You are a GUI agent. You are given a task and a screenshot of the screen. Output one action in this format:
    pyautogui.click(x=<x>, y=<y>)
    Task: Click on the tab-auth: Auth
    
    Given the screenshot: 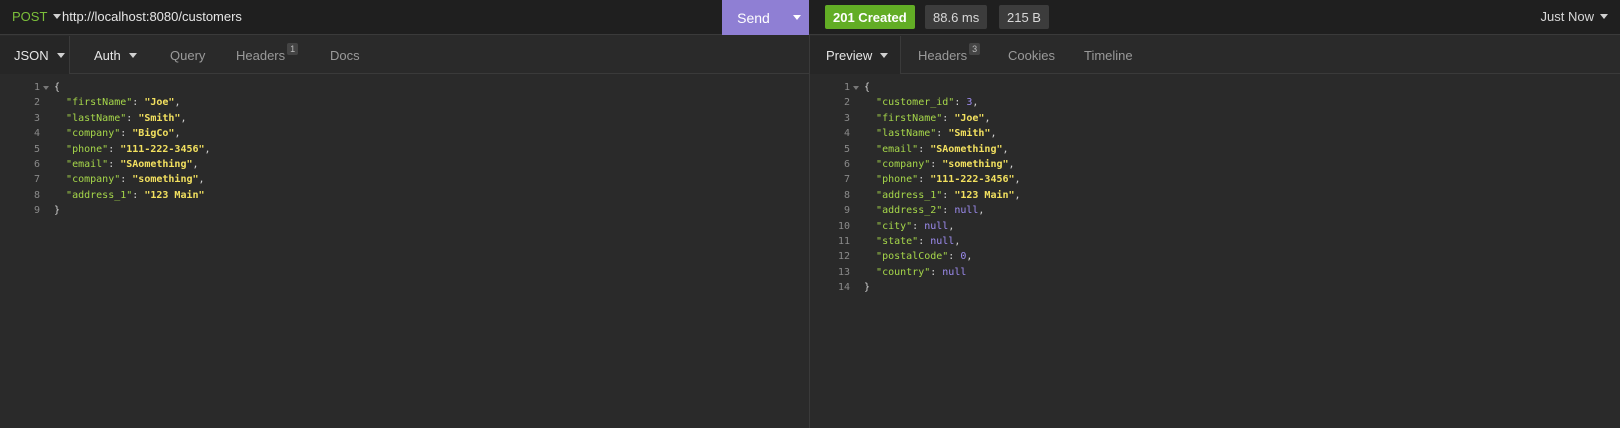 What is the action you would take?
    pyautogui.click(x=115, y=55)
    